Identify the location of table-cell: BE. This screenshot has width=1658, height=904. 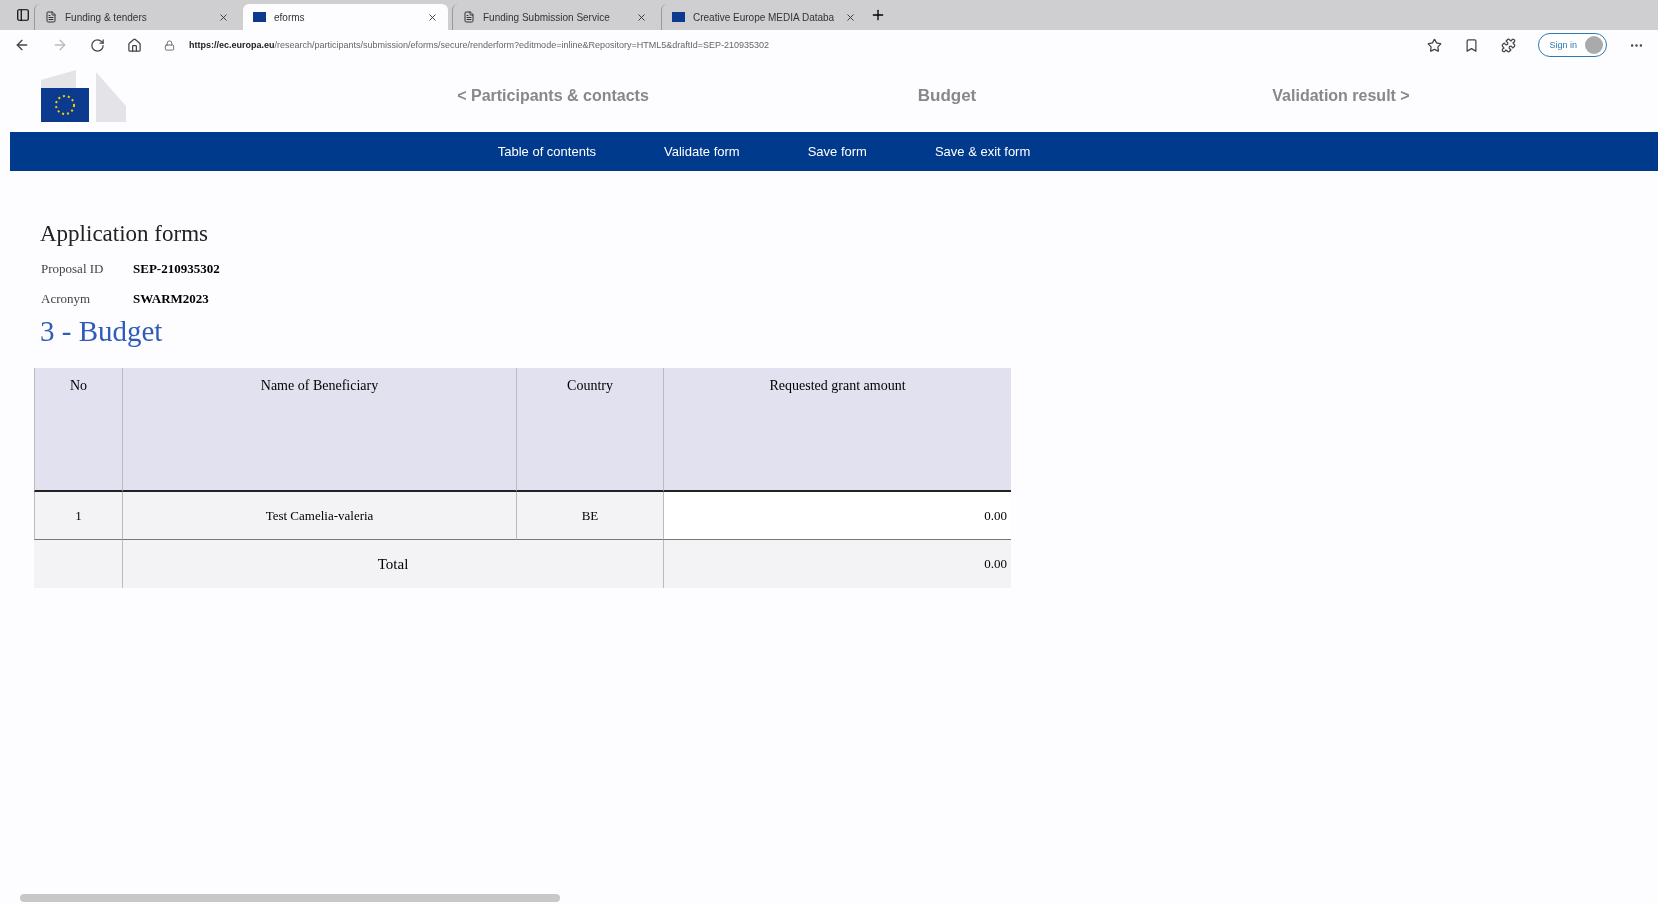
(589, 516).